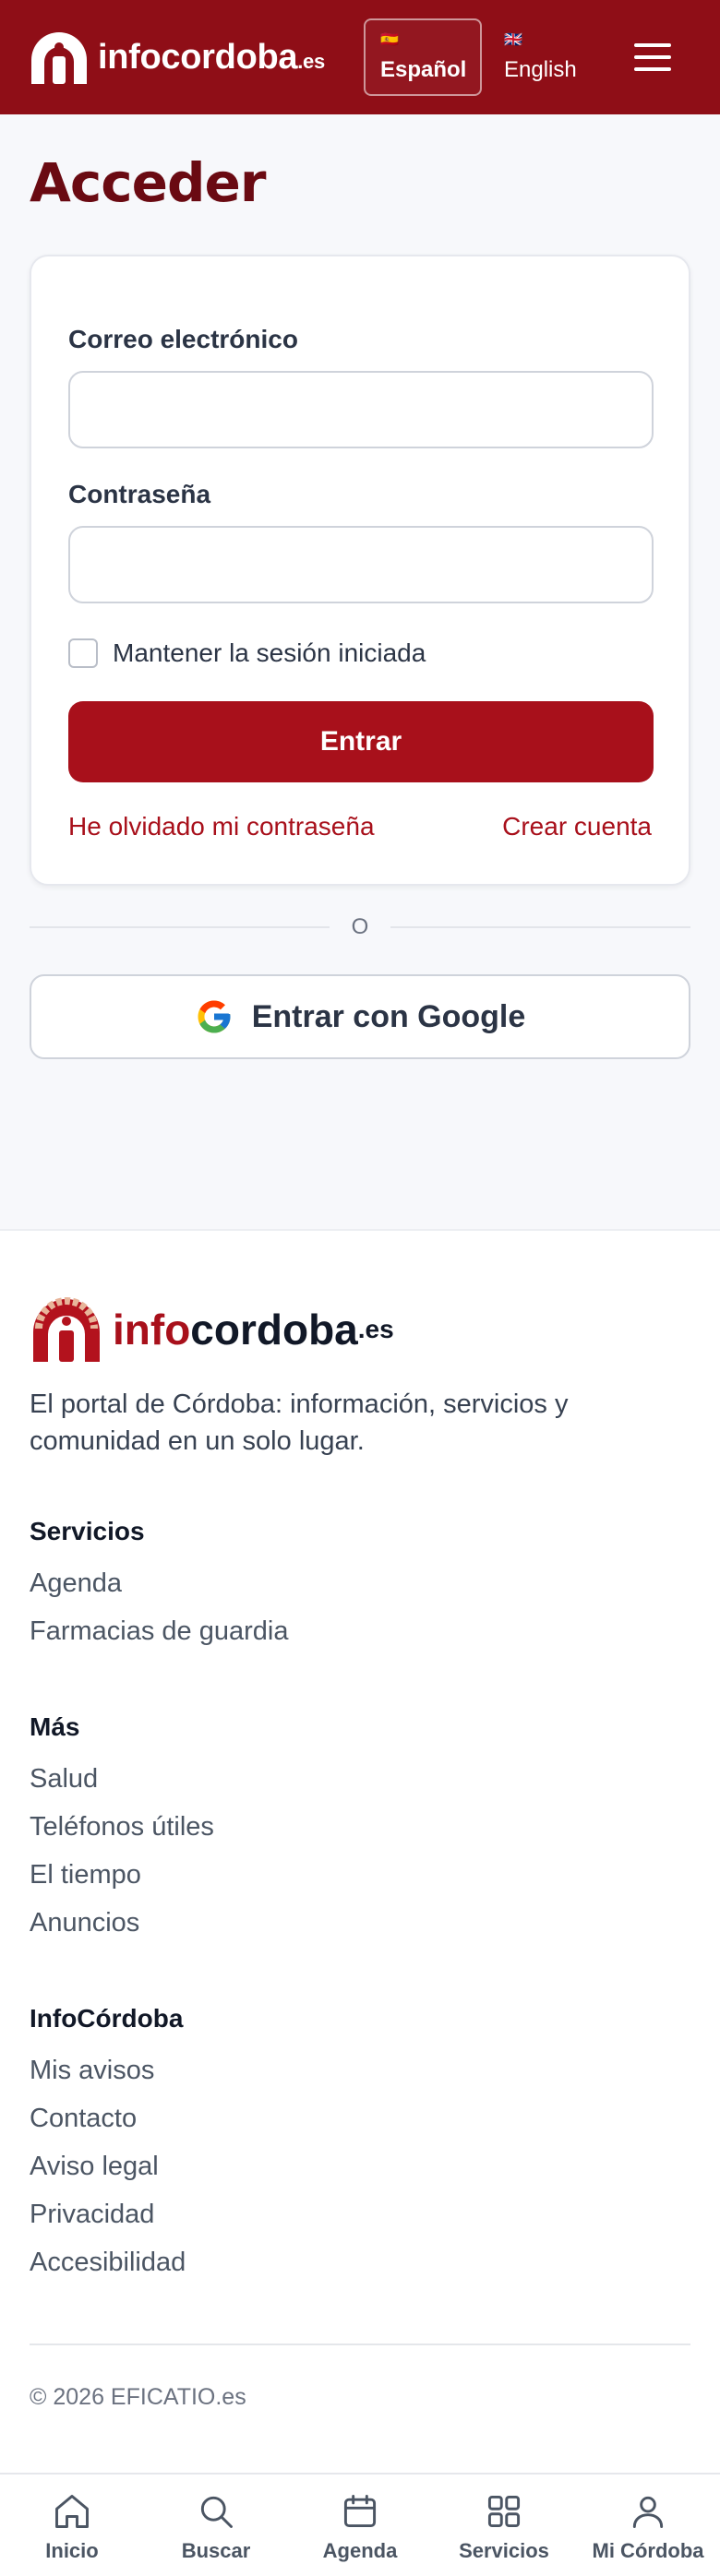 Image resolution: width=720 pixels, height=2576 pixels. I want to click on footer-link-accesibilidad: Accesibilidad, so click(108, 2263).